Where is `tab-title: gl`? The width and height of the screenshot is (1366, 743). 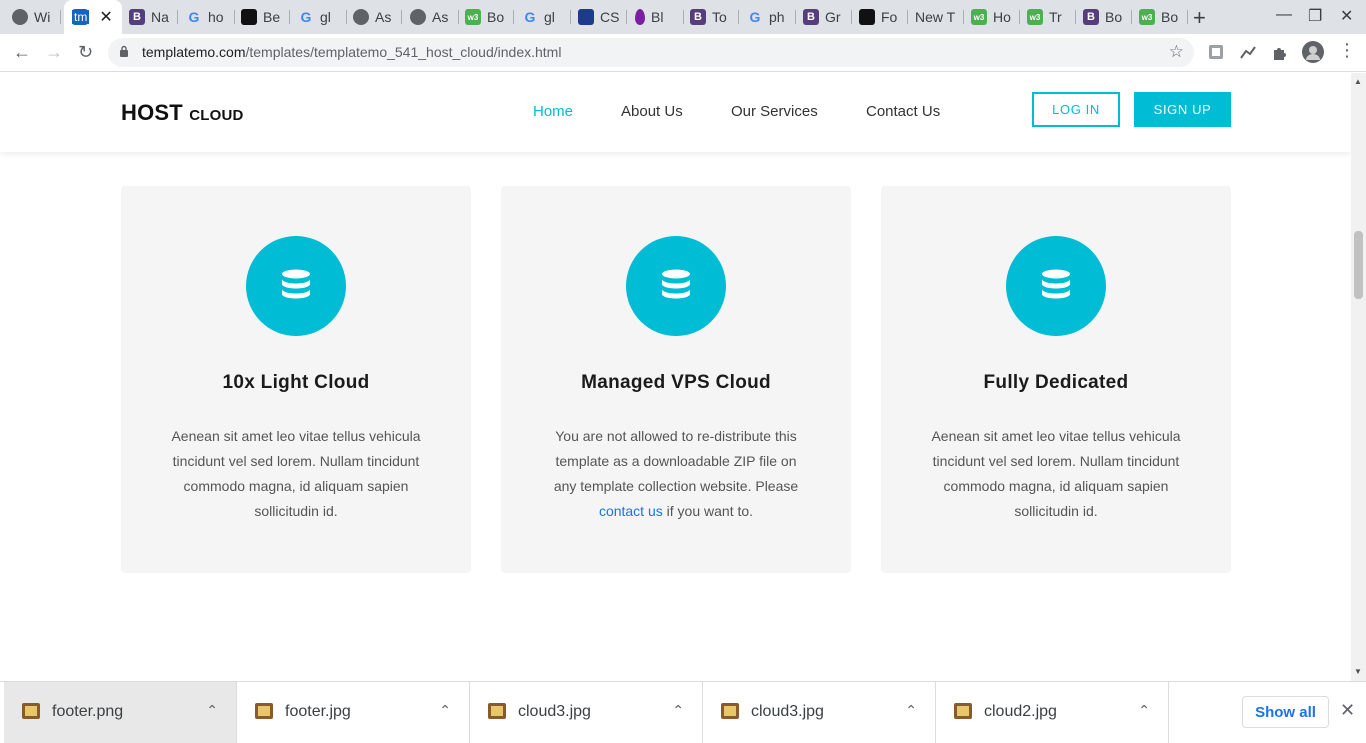
tab-title: gl is located at coordinates (325, 17).